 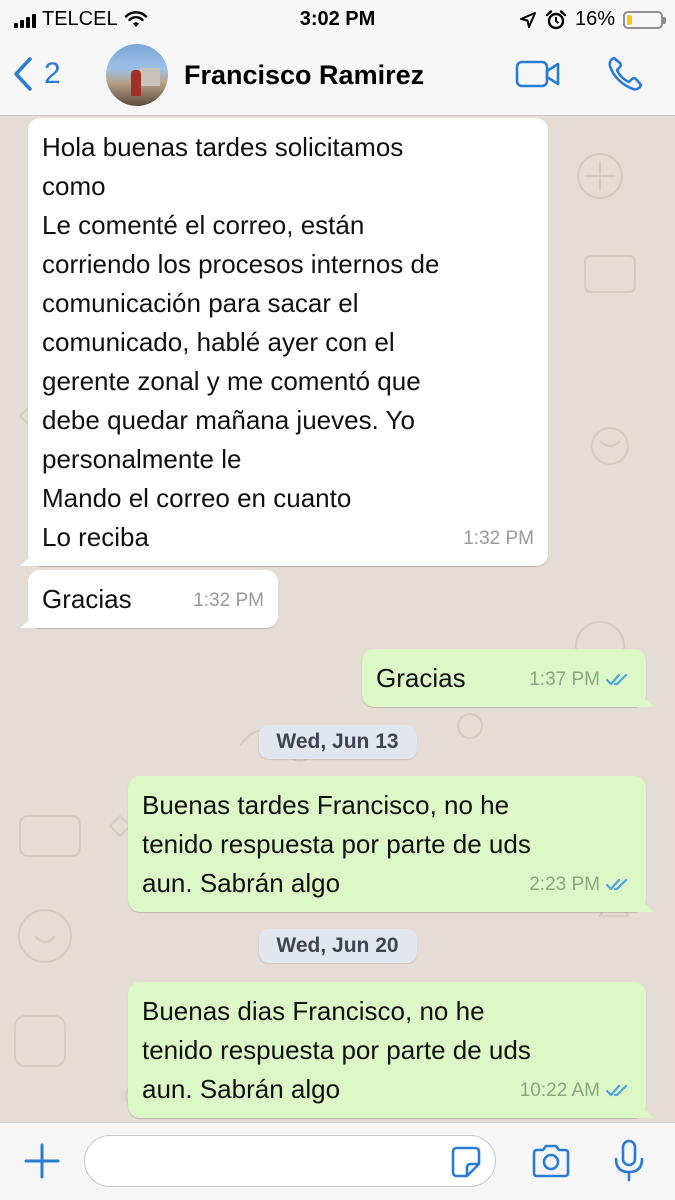 I want to click on call-actions, so click(x=580, y=74).